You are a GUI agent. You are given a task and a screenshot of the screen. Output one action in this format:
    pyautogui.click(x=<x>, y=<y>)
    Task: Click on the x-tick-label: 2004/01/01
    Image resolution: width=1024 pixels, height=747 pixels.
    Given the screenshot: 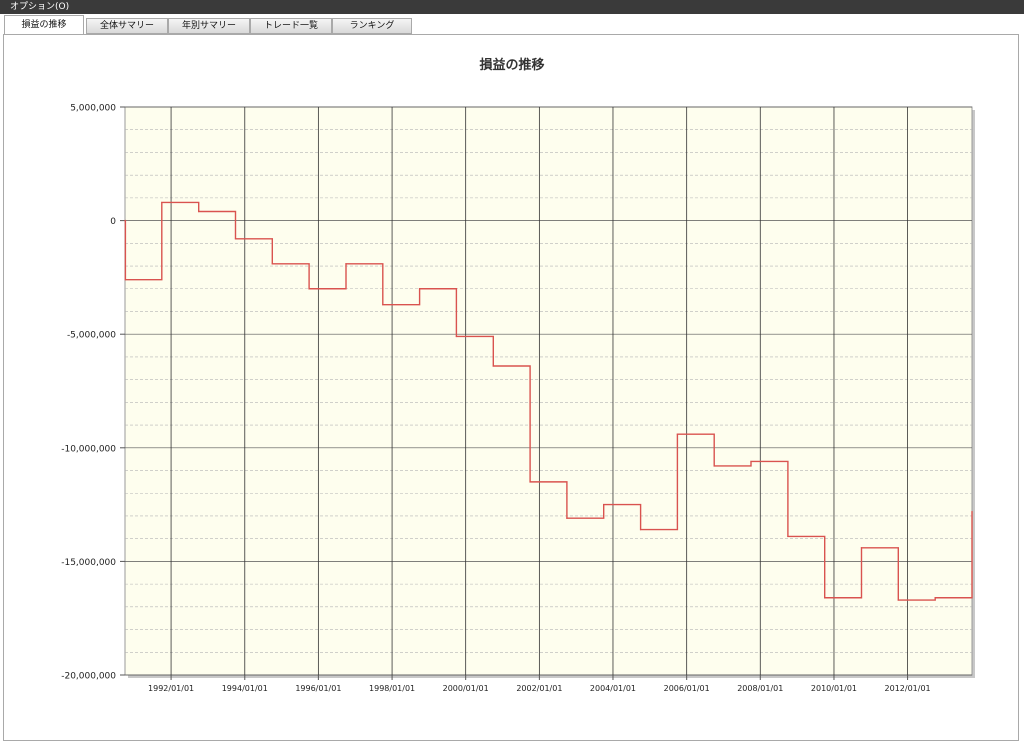 What is the action you would take?
    pyautogui.click(x=613, y=688)
    